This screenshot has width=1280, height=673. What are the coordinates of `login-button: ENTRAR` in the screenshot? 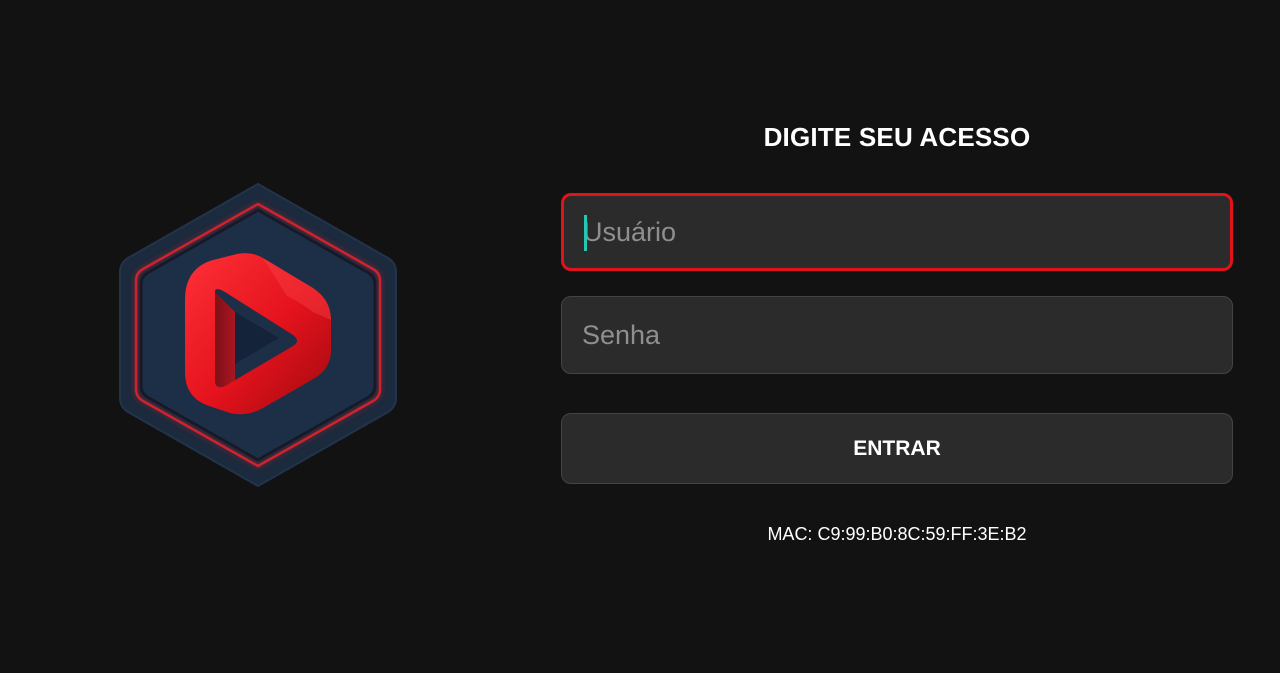 It's located at (897, 448).